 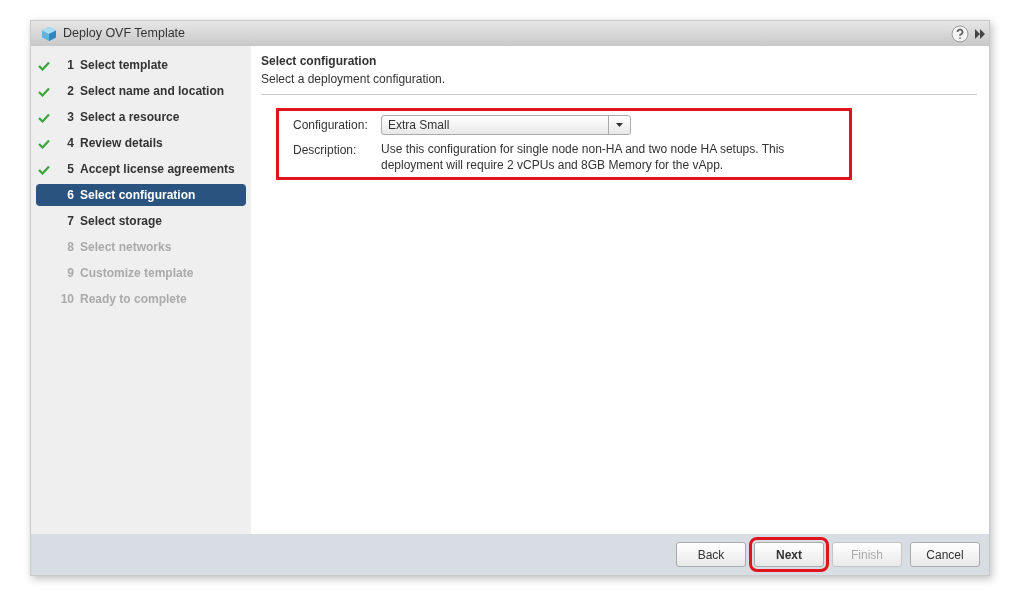 I want to click on wizard-step: 6 Select configuration, so click(x=141, y=195).